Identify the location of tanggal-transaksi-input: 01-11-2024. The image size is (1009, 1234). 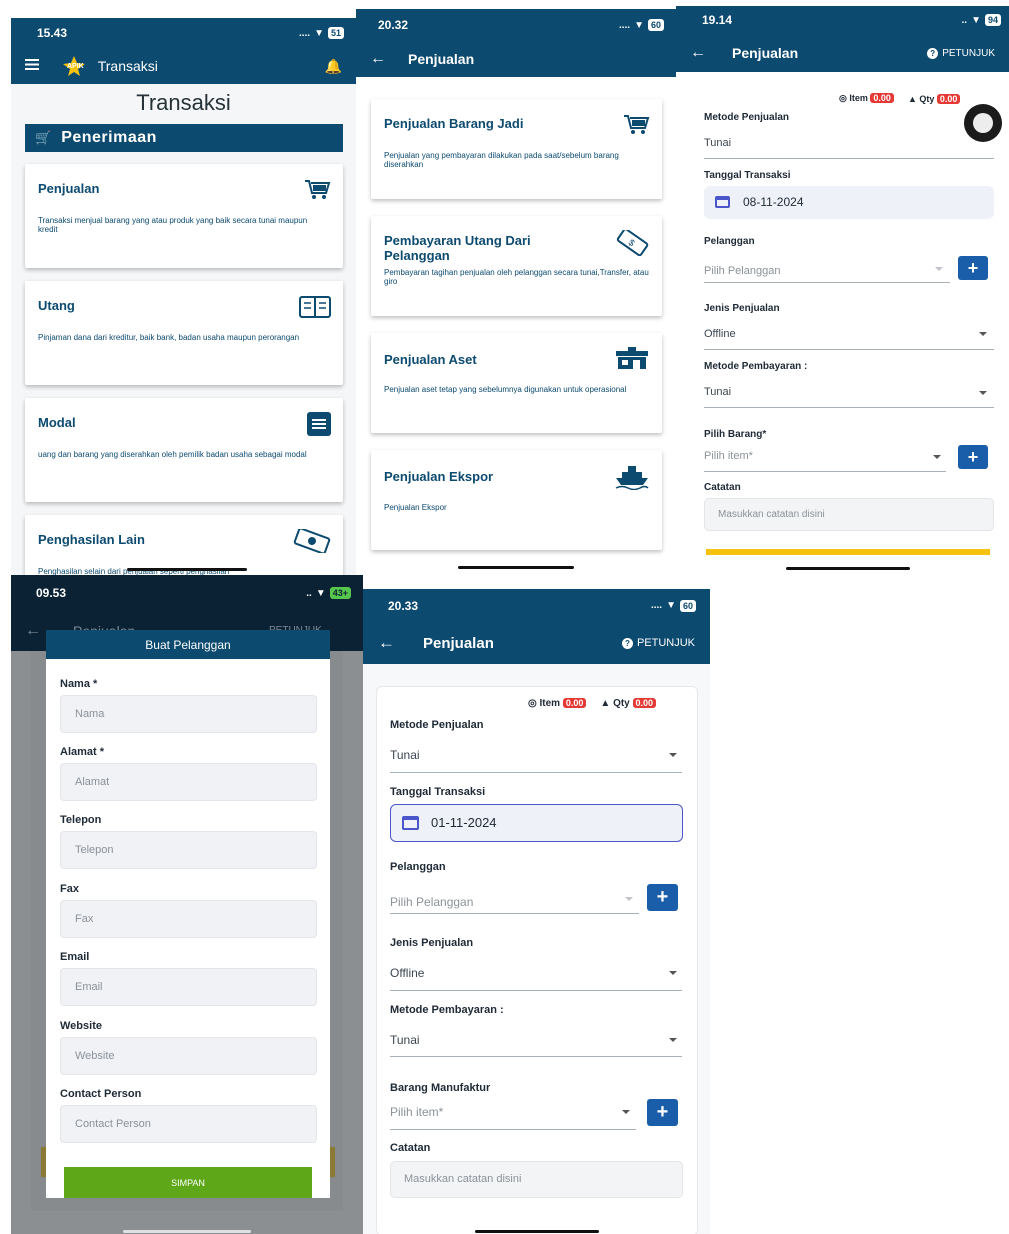
(536, 823).